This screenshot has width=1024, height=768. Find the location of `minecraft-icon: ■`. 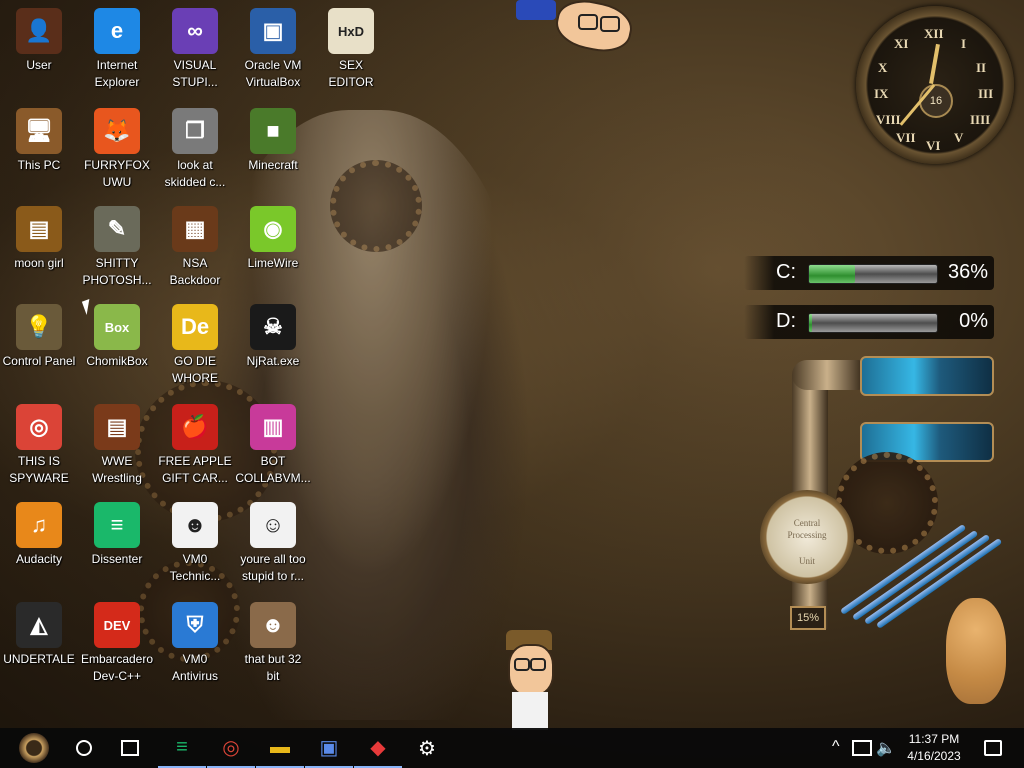

minecraft-icon: ■ is located at coordinates (273, 131).